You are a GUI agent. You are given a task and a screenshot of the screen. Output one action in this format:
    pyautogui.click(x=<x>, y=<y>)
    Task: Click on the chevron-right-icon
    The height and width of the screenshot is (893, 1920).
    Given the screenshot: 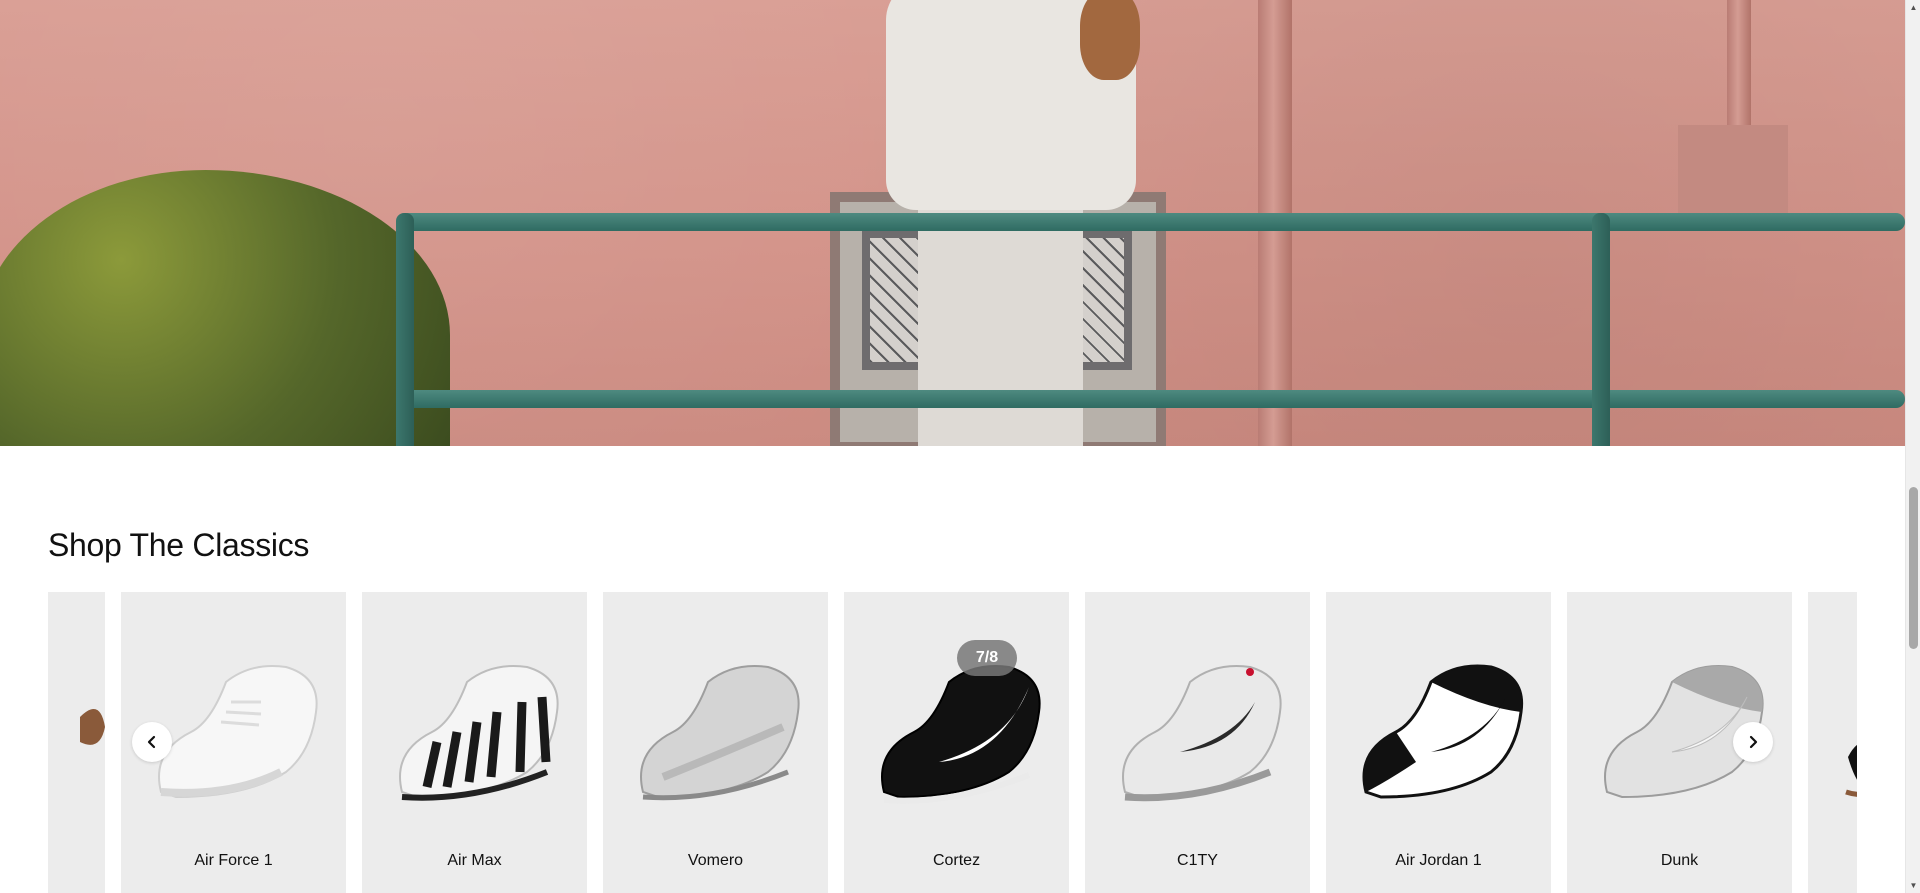 What is the action you would take?
    pyautogui.click(x=1753, y=742)
    